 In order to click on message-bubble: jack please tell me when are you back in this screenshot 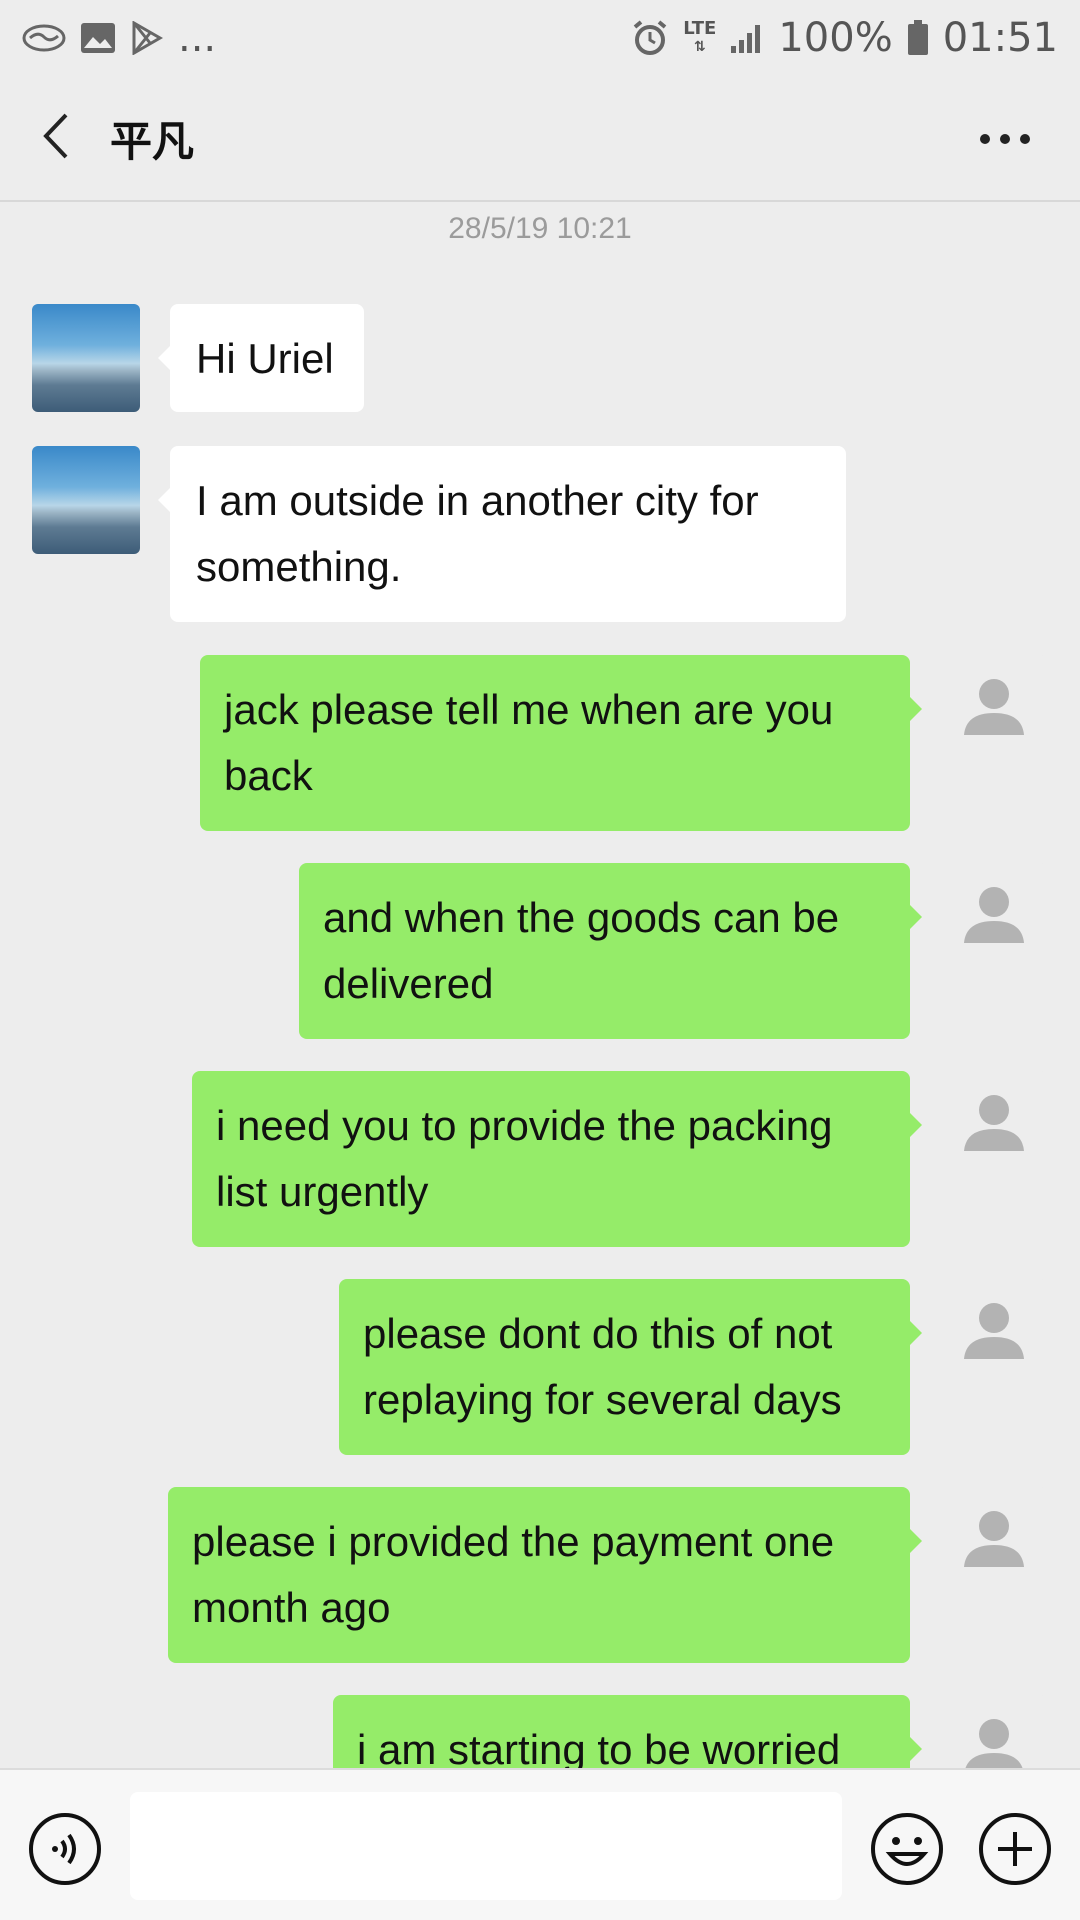, I will do `click(561, 743)`.